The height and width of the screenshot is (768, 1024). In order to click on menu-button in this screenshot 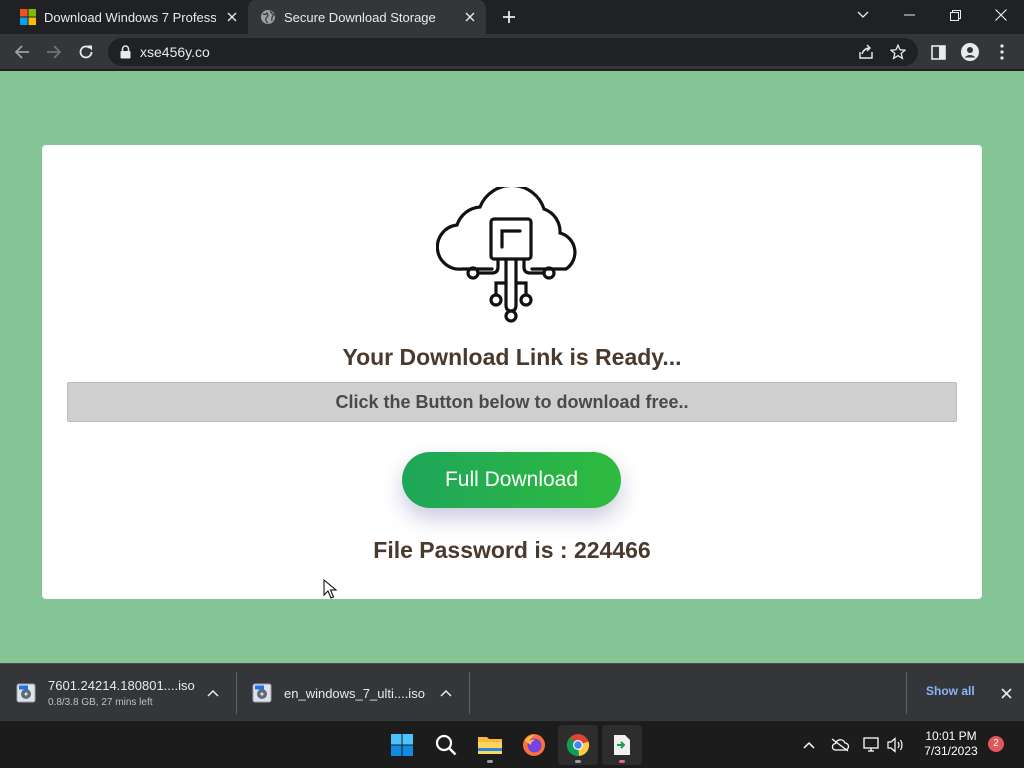, I will do `click(1002, 52)`.